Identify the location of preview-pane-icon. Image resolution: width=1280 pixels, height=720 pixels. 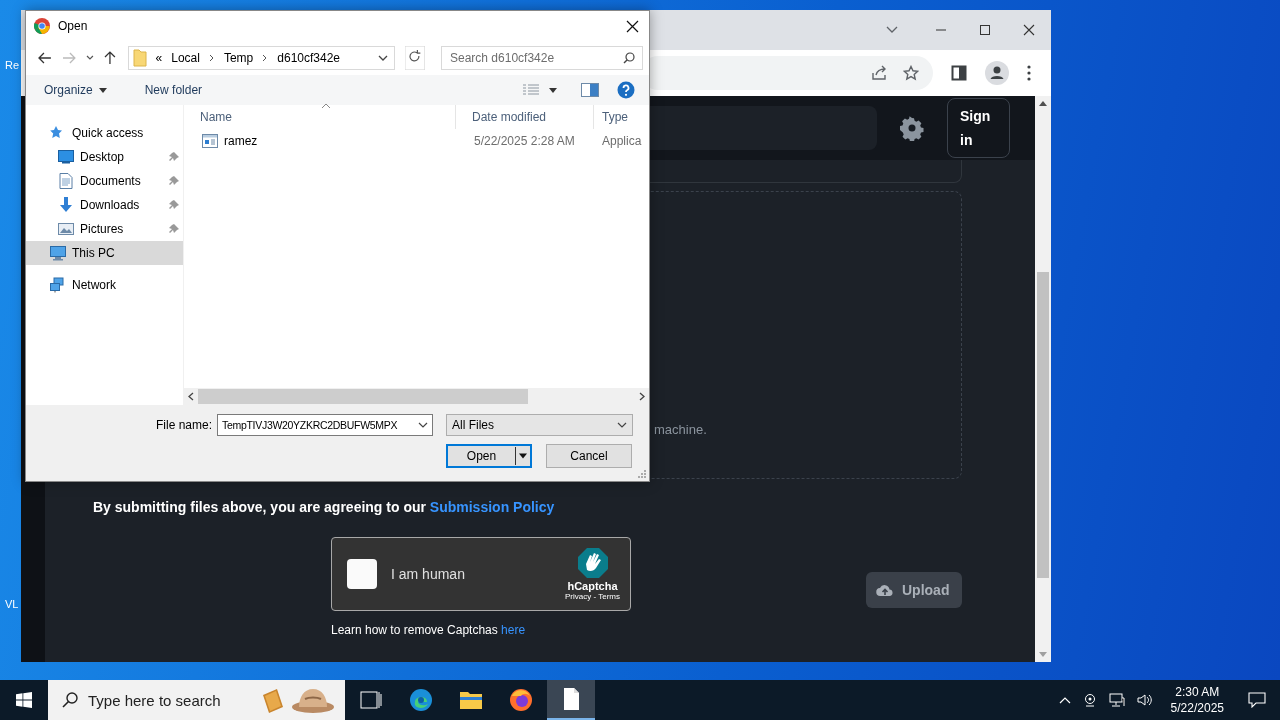
(590, 90).